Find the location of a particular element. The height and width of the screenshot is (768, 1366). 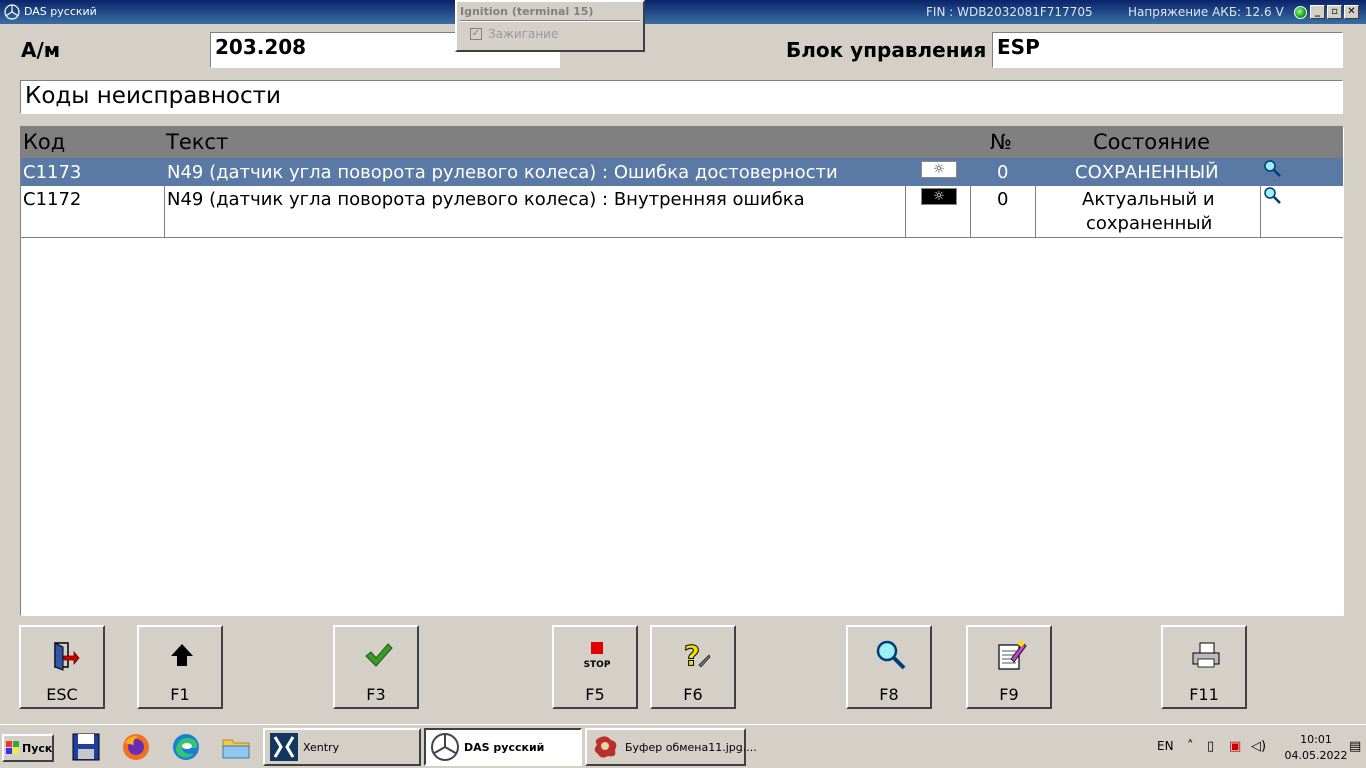

taskbar-item-das: DAS русский is located at coordinates (503, 747).